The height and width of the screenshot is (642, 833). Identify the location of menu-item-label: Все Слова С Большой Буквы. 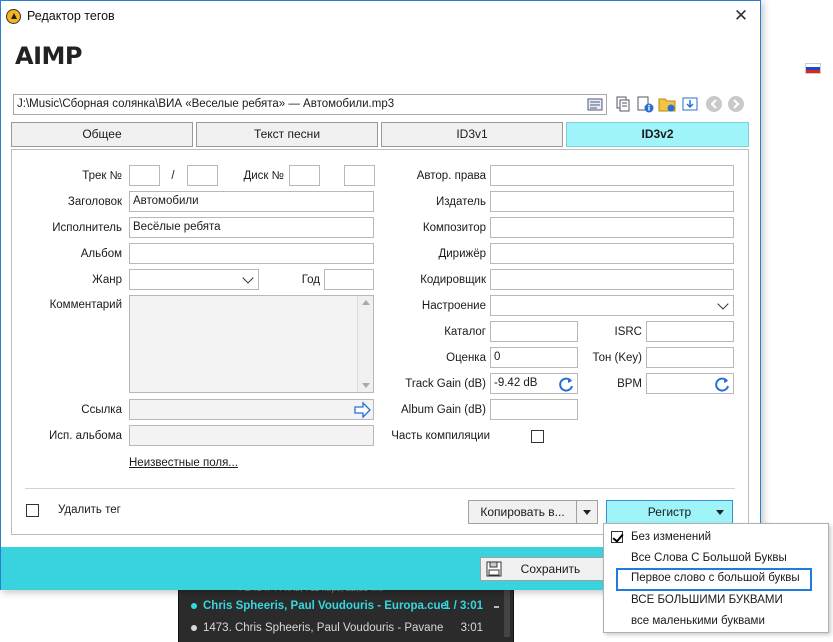
(709, 558).